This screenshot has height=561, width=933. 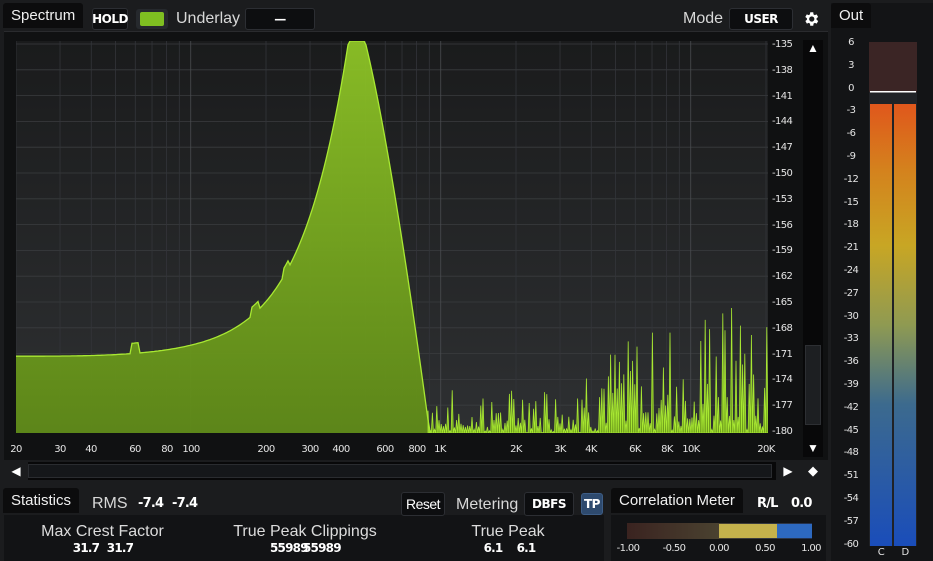 I want to click on scroll-down-icon: ▼, so click(x=813, y=448).